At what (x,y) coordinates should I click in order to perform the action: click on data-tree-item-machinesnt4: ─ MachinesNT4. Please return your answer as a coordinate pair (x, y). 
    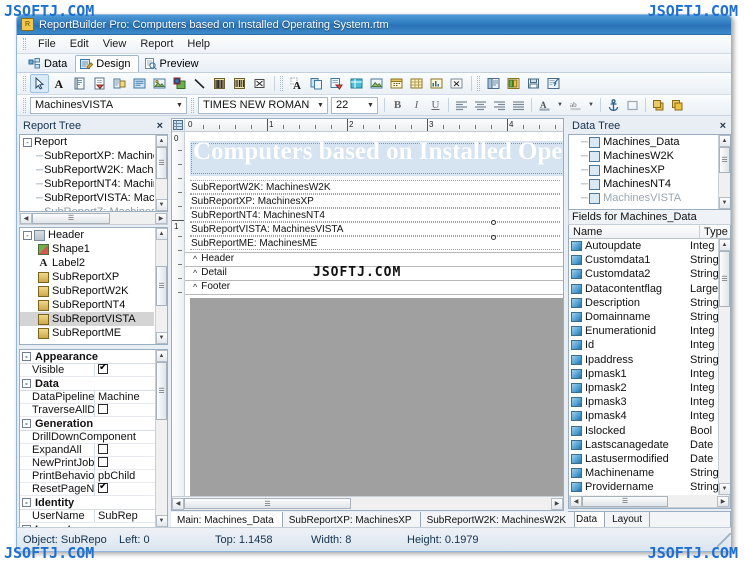
    Looking at the image, I should click on (643, 184).